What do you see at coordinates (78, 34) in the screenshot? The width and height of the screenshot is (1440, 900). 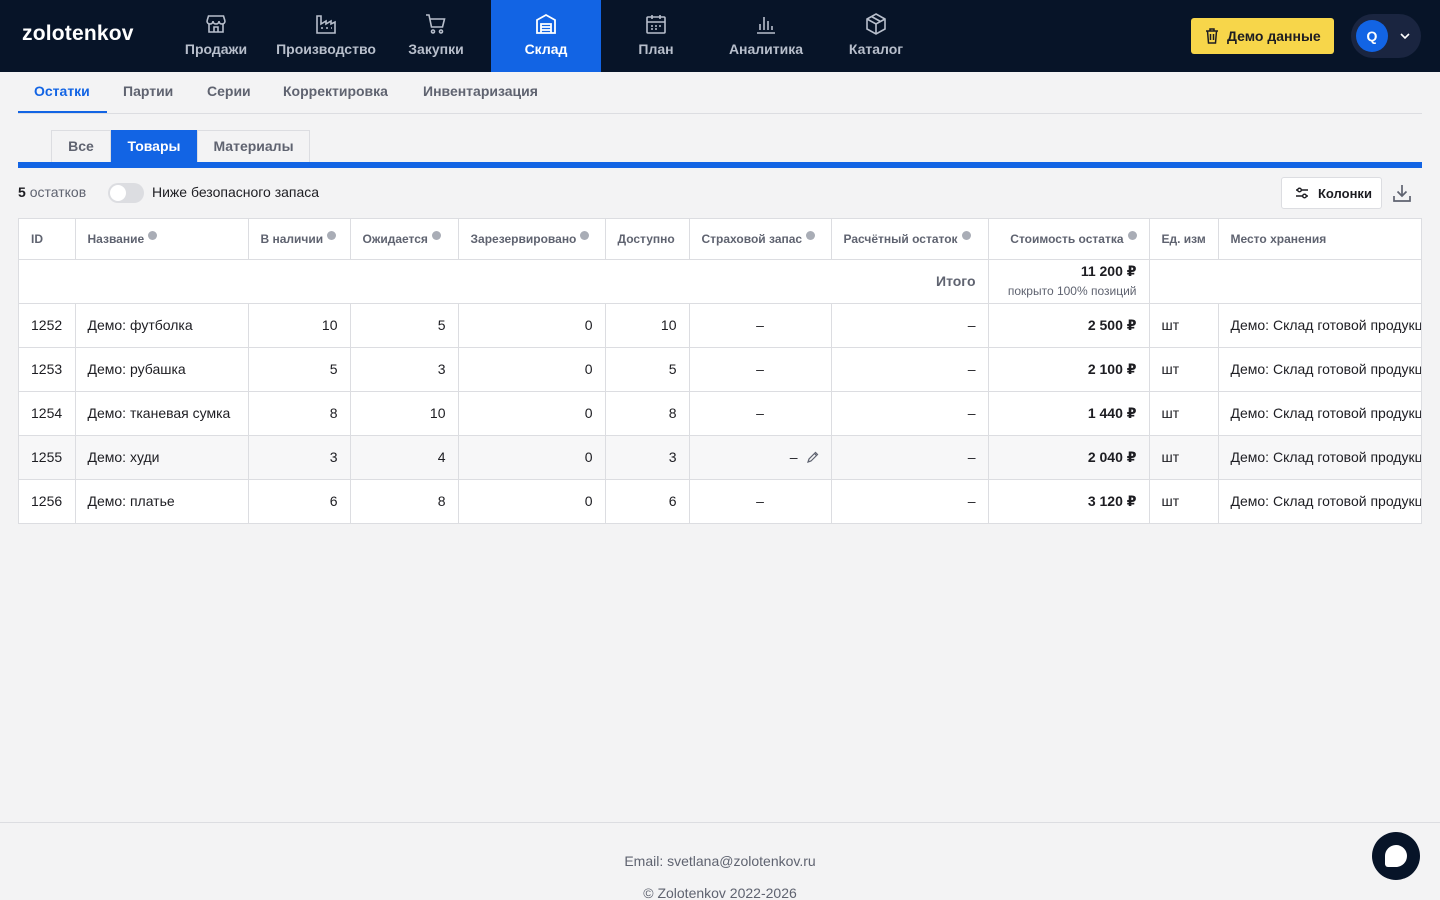 I see `logo: zolotenkov` at bounding box center [78, 34].